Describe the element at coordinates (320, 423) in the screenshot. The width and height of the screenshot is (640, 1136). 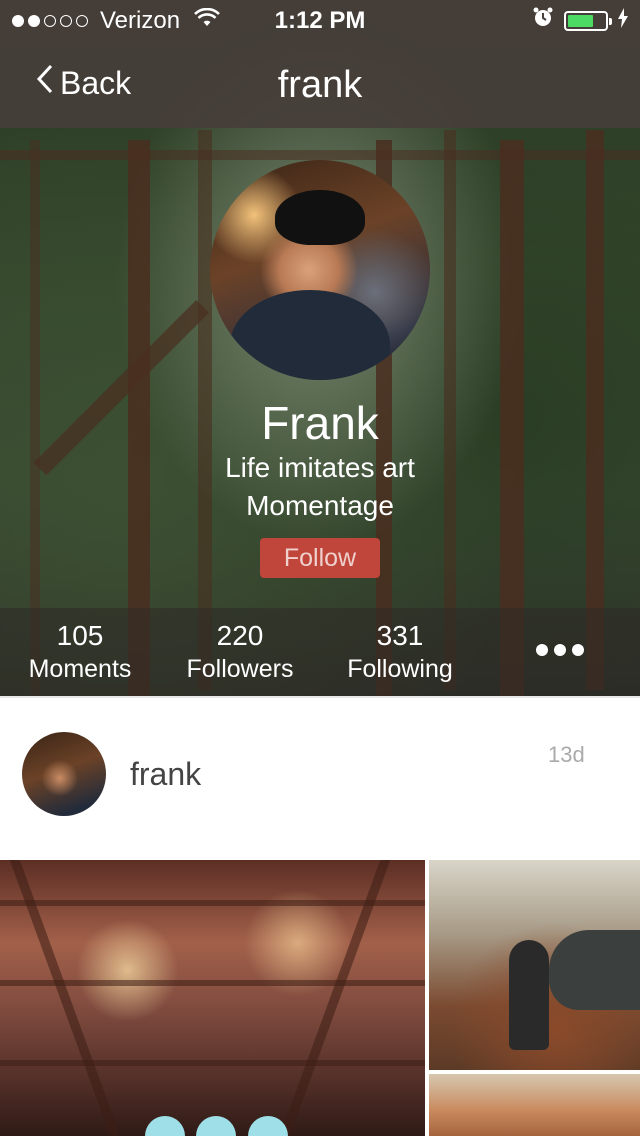
I see `profile-name: Frank` at that location.